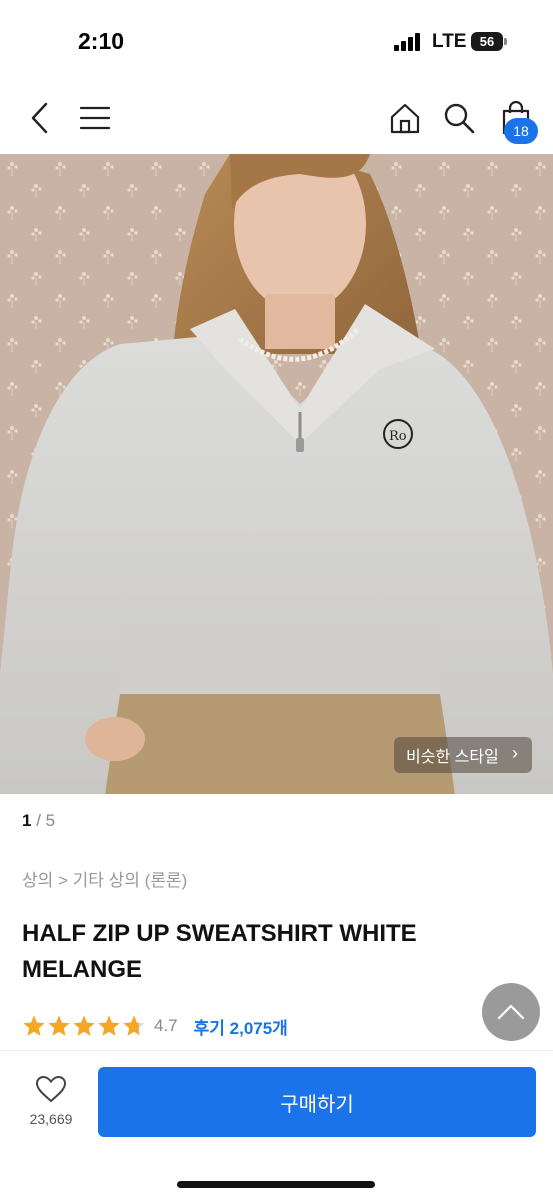 This screenshot has width=553, height=1200. I want to click on signal-icon, so click(407, 42).